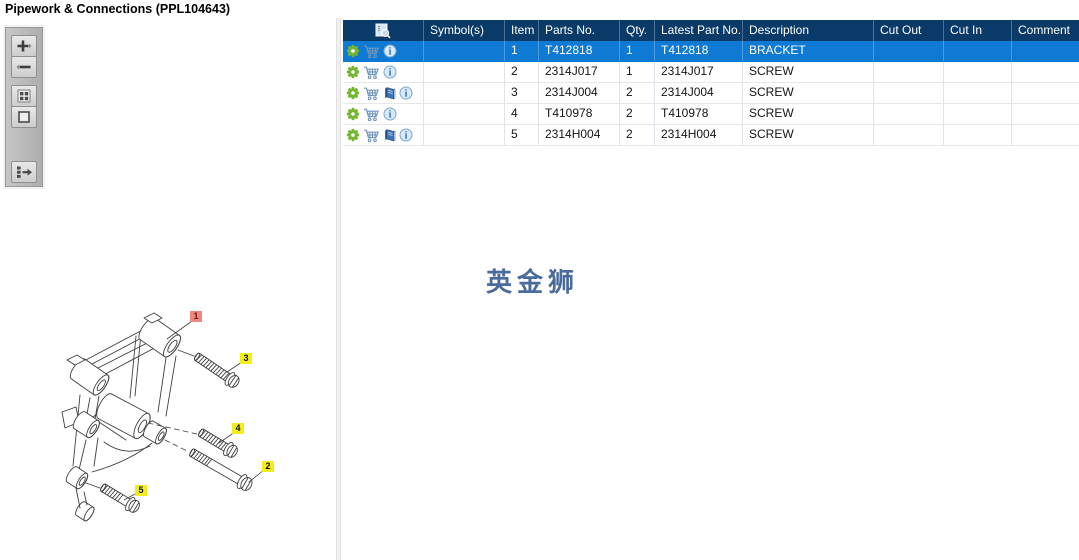 This screenshot has height=560, width=1079. I want to click on find-icon, so click(383, 30).